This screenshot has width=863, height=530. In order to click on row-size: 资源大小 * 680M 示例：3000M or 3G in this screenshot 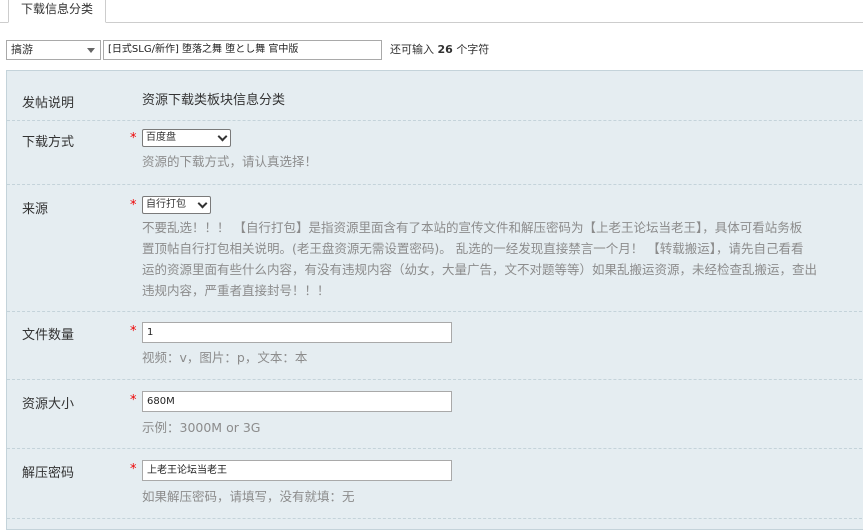, I will do `click(435, 414)`.